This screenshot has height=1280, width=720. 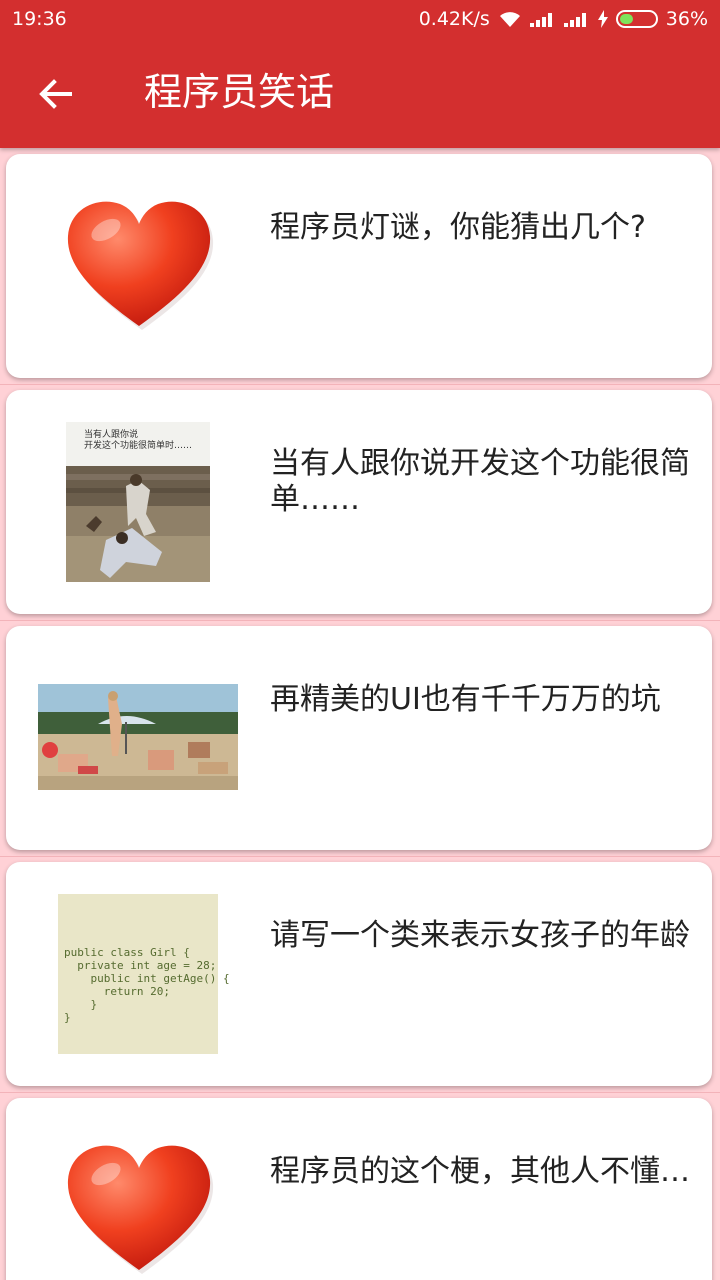 I want to click on arrow-left-icon, so click(x=55, y=94).